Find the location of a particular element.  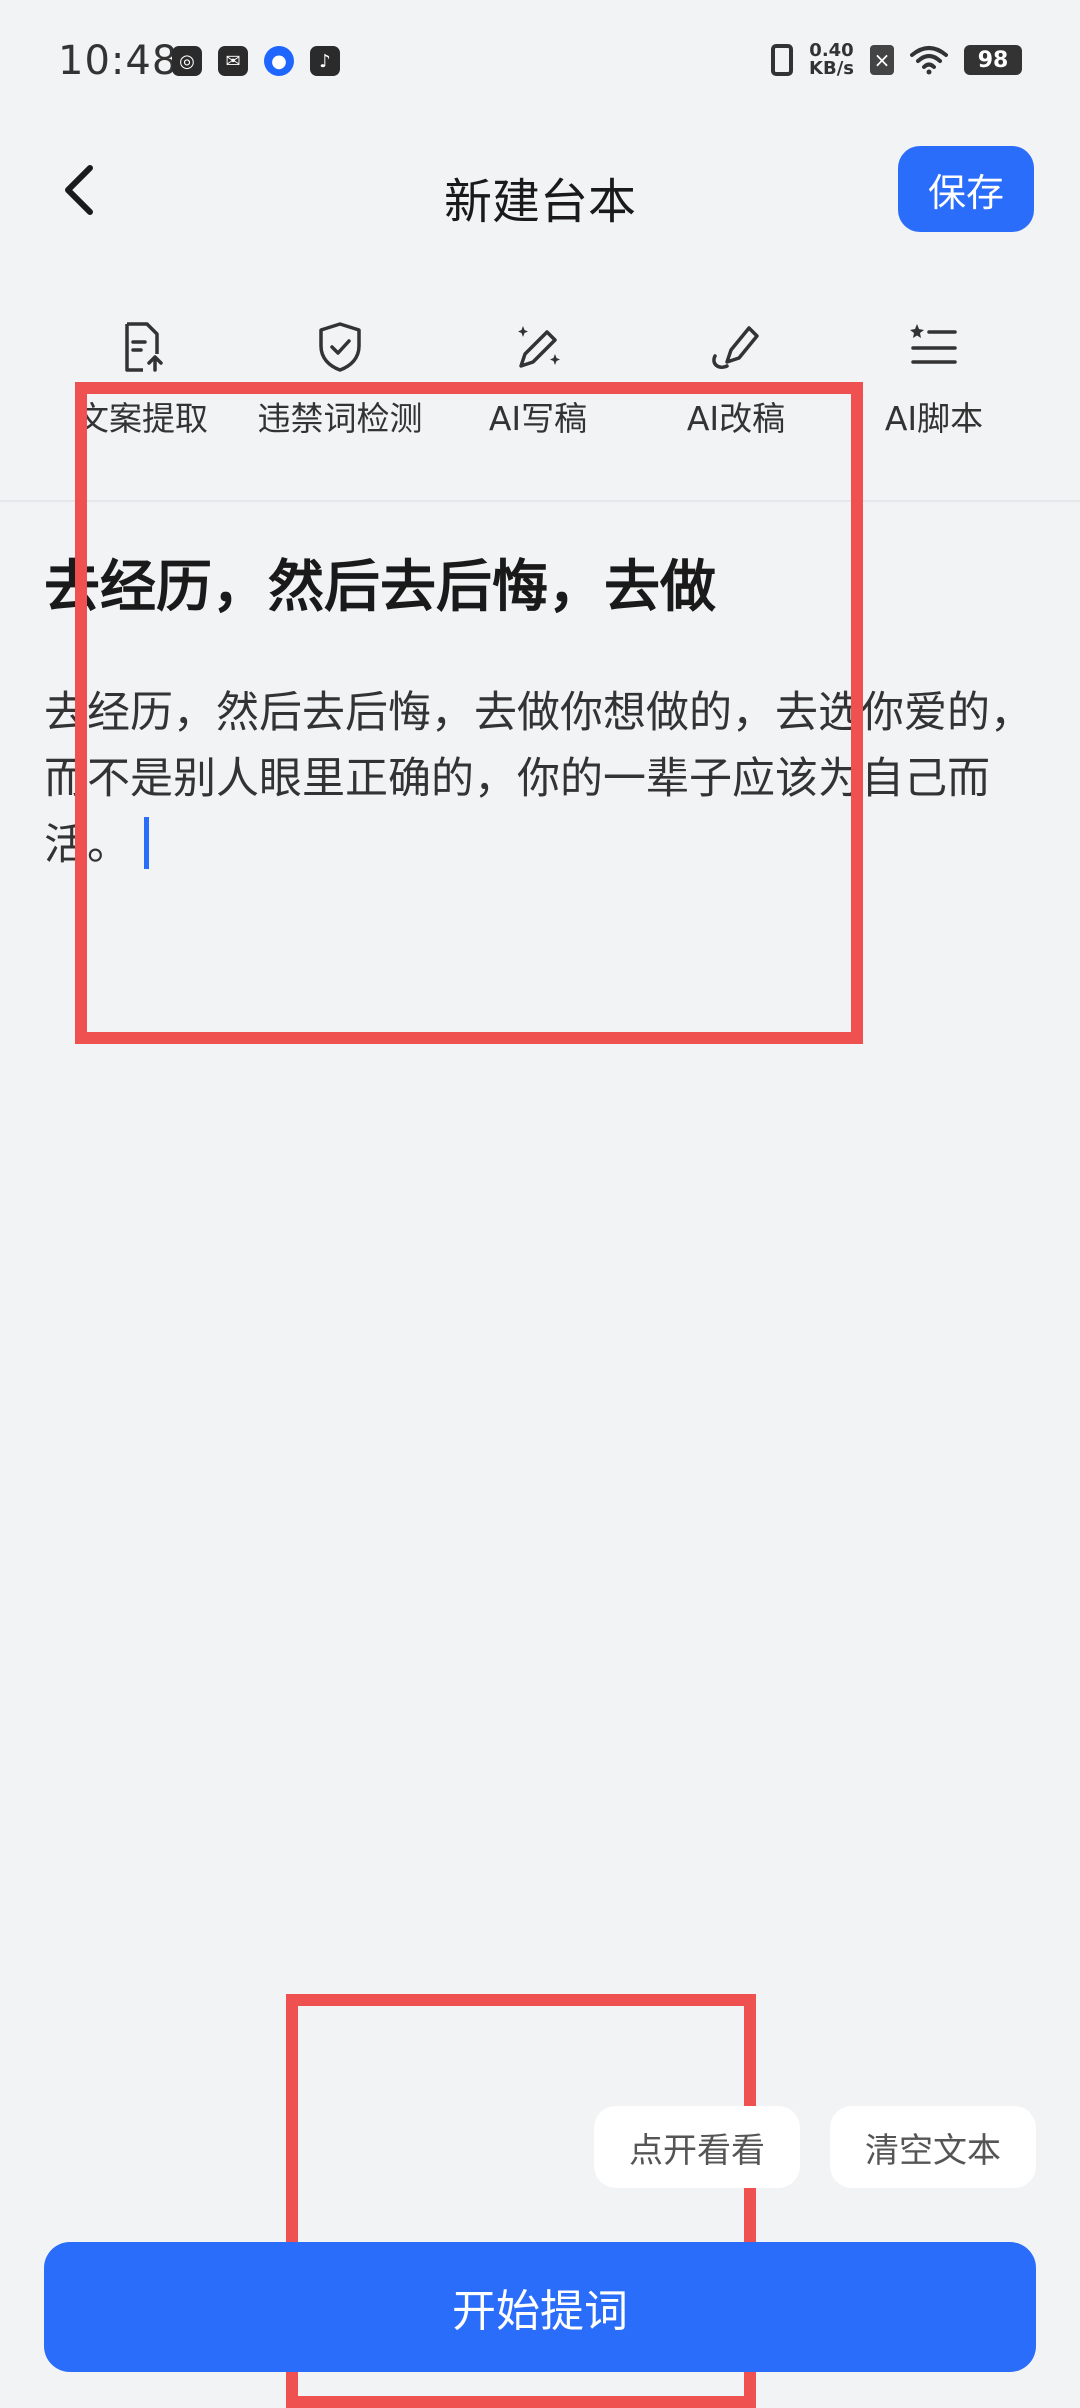

status-bar: 10:48 ◎ ✉ ● ♪ 0.40 KB/s × 98 is located at coordinates (540, 60).